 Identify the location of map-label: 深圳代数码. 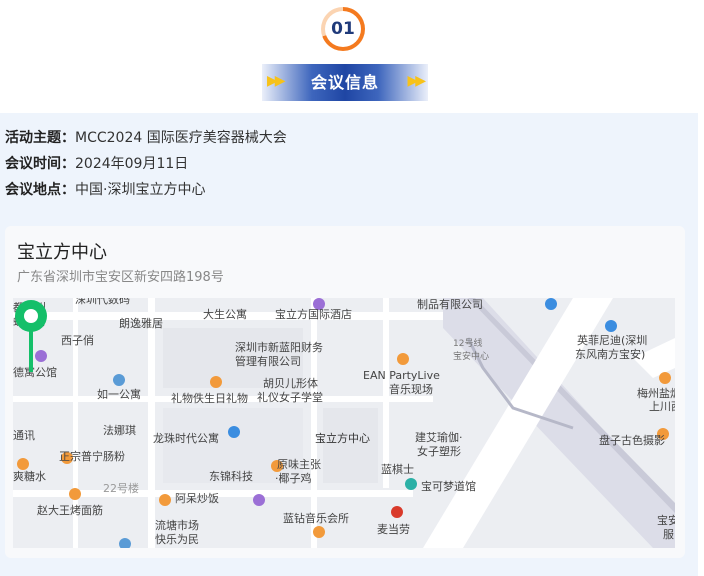
(102, 302).